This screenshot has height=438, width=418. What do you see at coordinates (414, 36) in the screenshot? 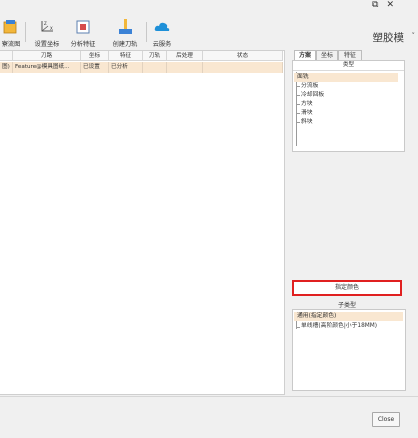
I see `chevron-down-icon: ˅` at bounding box center [414, 36].